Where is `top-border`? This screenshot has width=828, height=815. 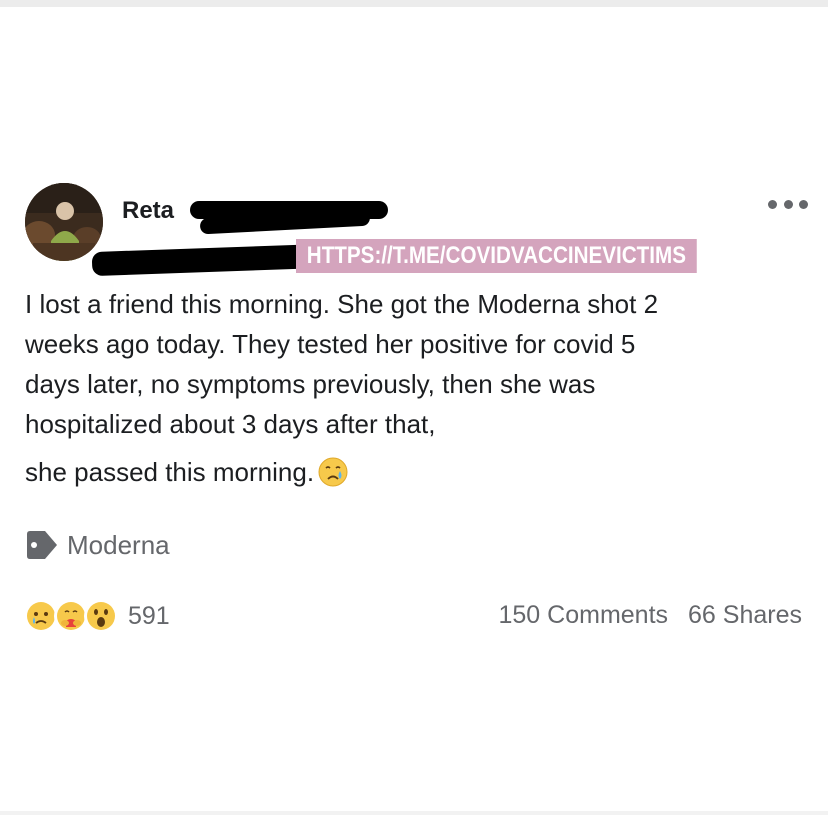
top-border is located at coordinates (414, 3).